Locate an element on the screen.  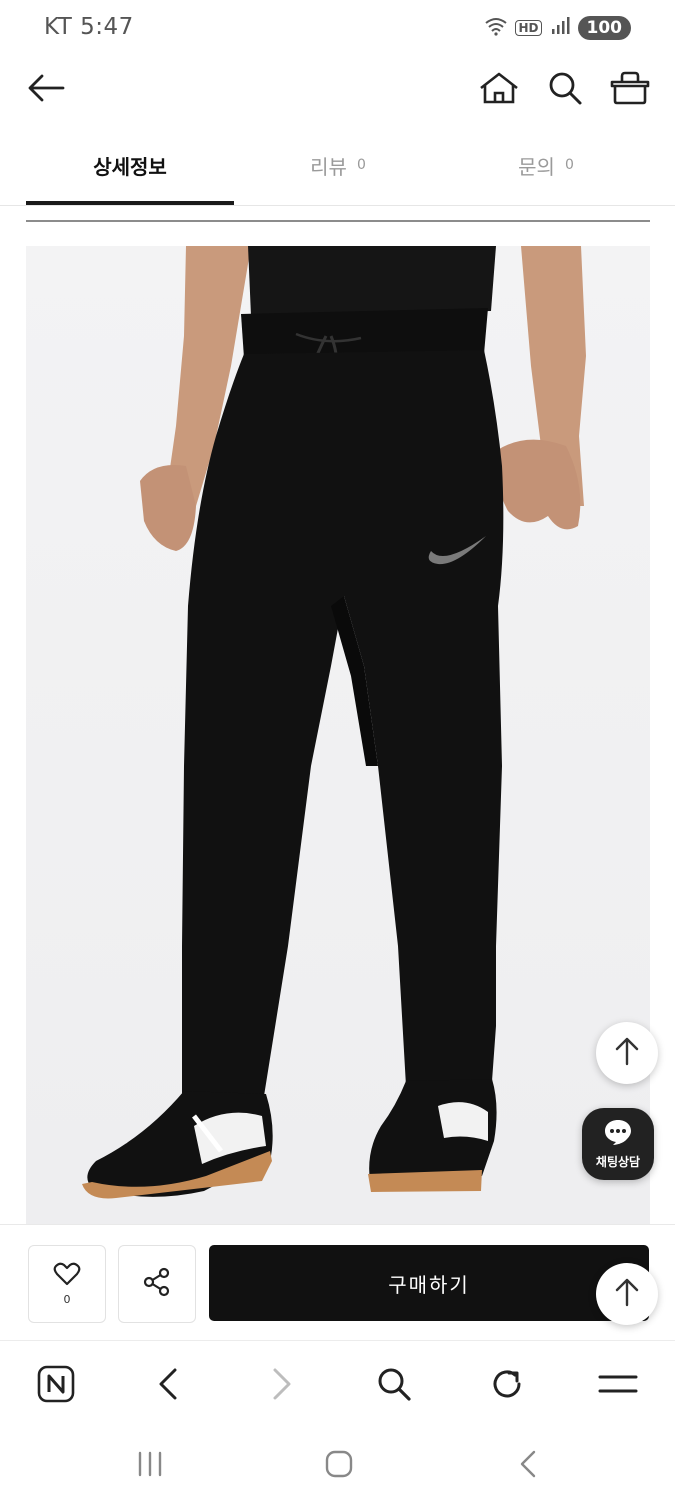
tab-inquiries: 문의 0 is located at coordinates (546, 165).